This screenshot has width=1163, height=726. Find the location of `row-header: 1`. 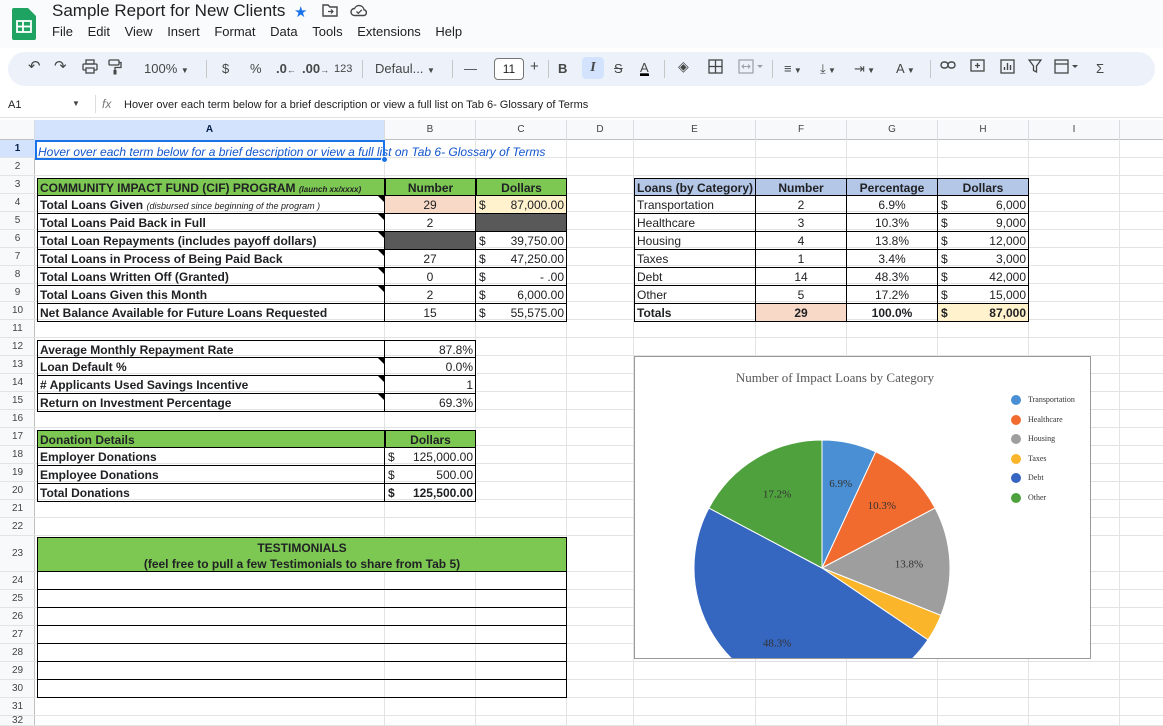

row-header: 1 is located at coordinates (17, 149).